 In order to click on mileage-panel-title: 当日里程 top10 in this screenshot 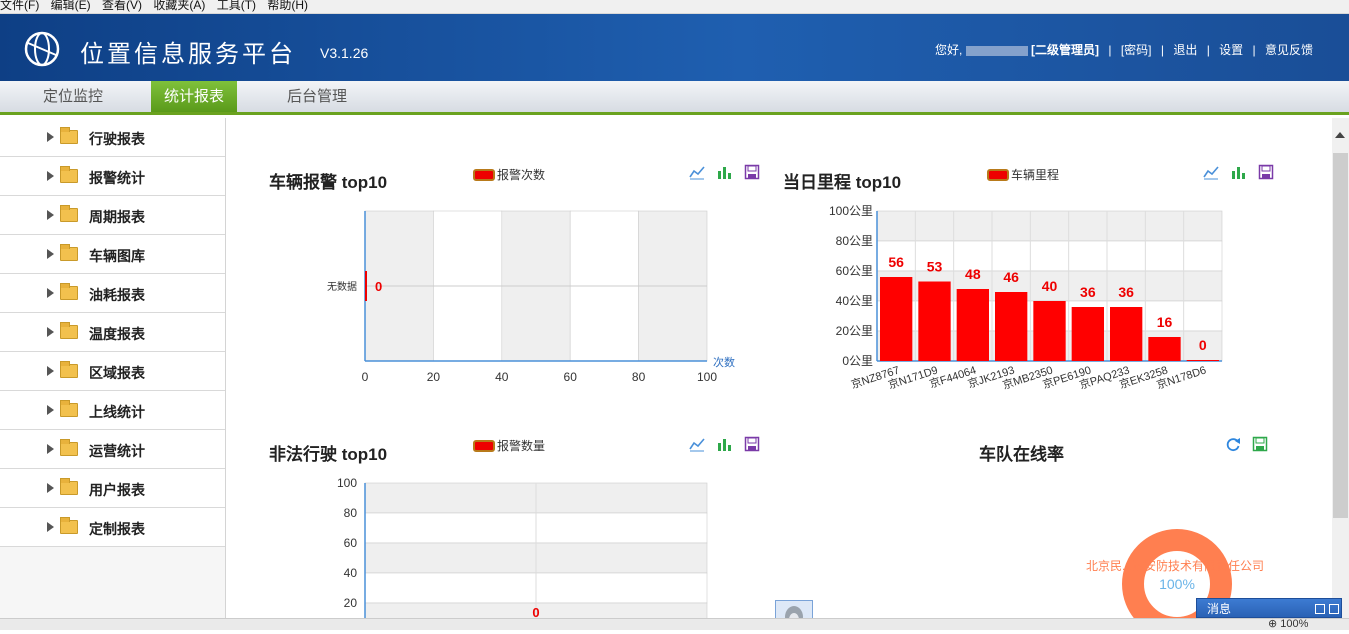, I will do `click(842, 182)`.